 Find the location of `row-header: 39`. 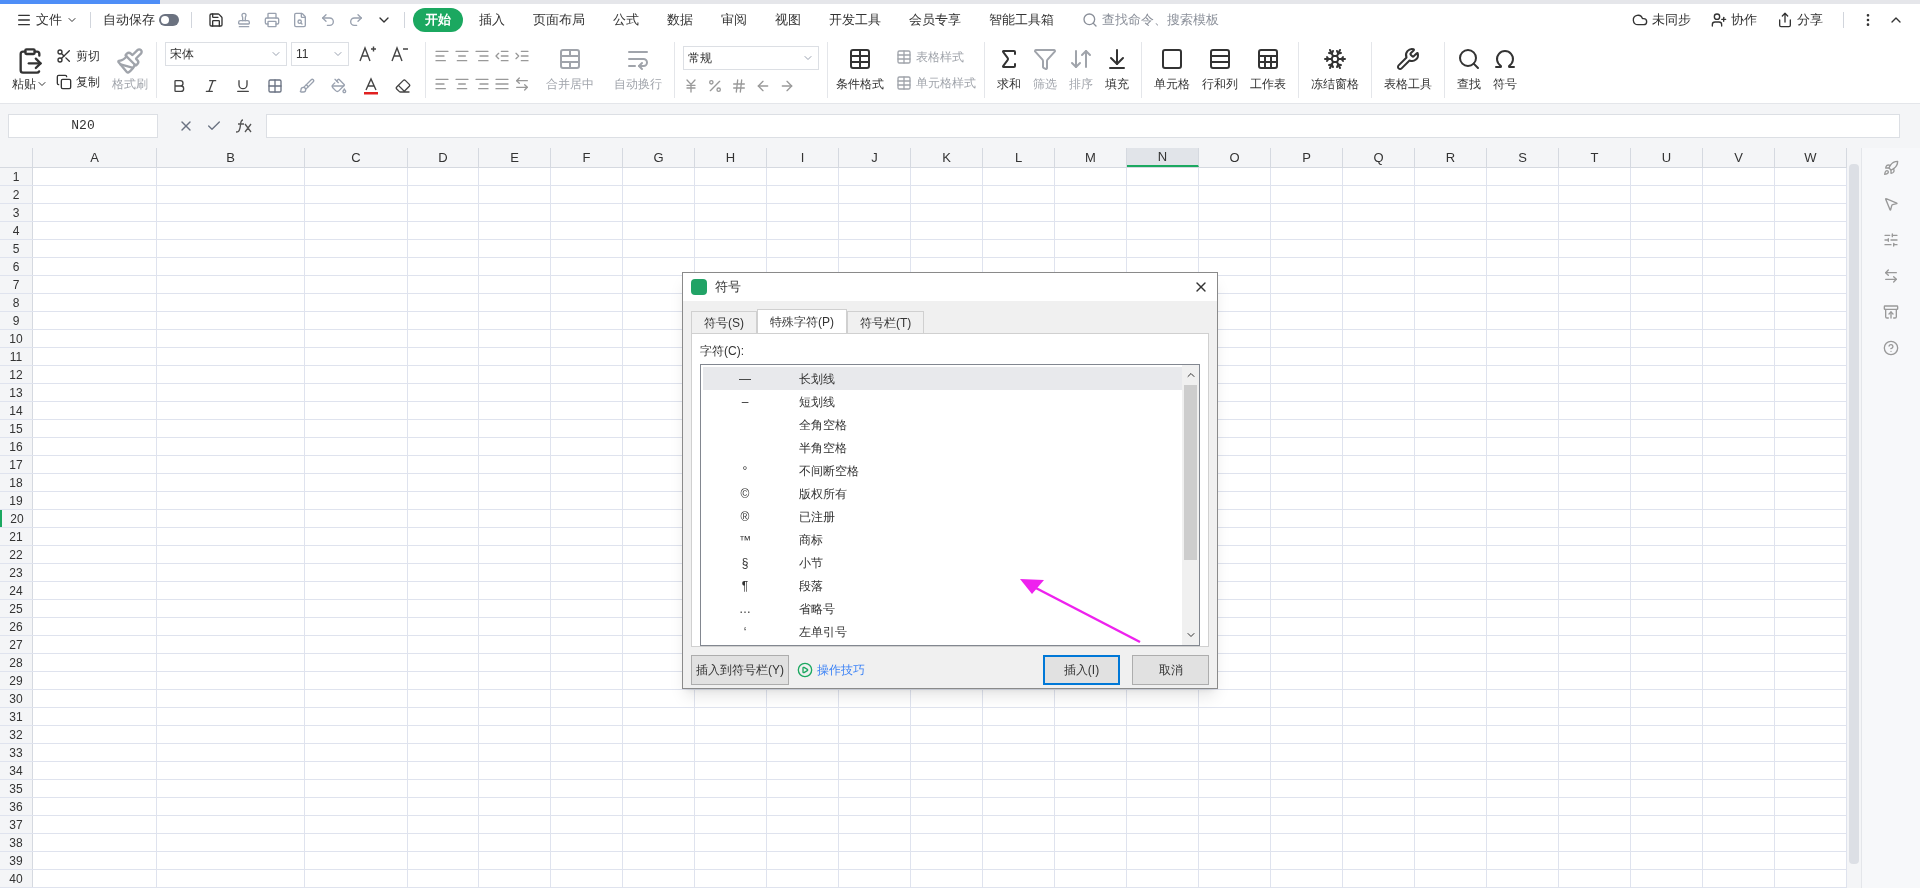

row-header: 39 is located at coordinates (16, 860).